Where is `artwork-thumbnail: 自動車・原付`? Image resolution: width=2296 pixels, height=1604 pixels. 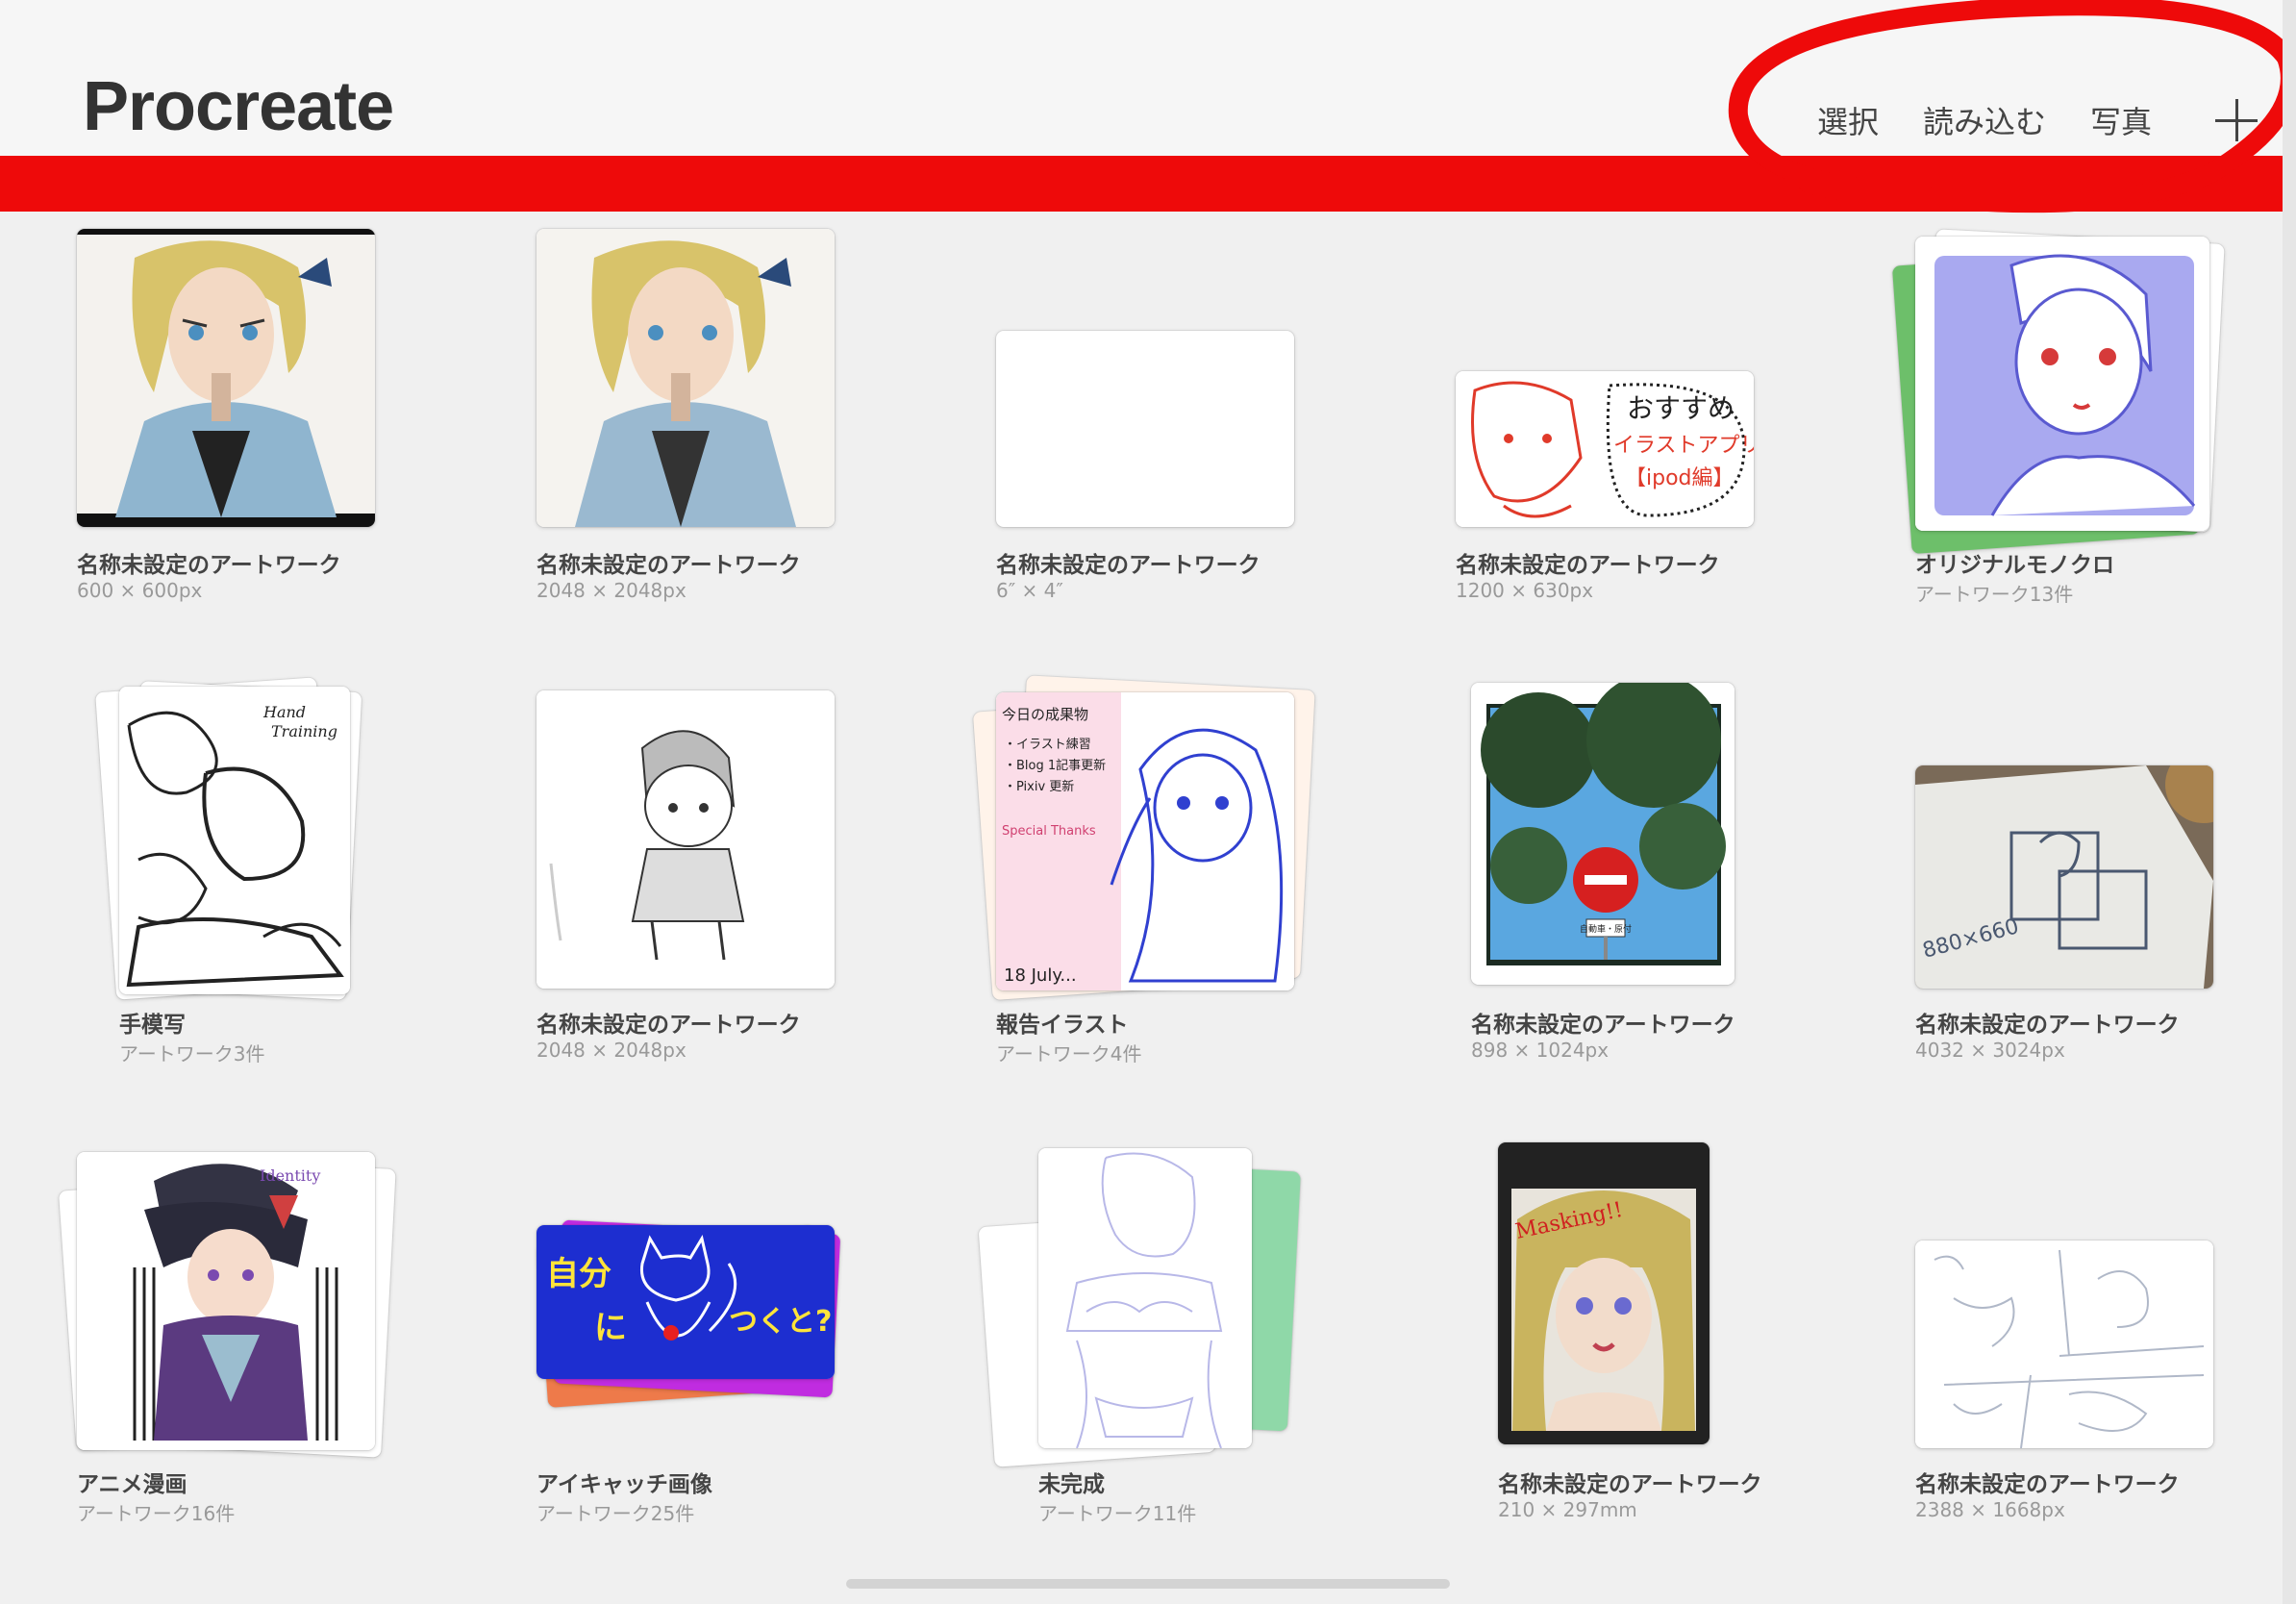
artwork-thumbnail: 自動車・原付 is located at coordinates (1602, 834).